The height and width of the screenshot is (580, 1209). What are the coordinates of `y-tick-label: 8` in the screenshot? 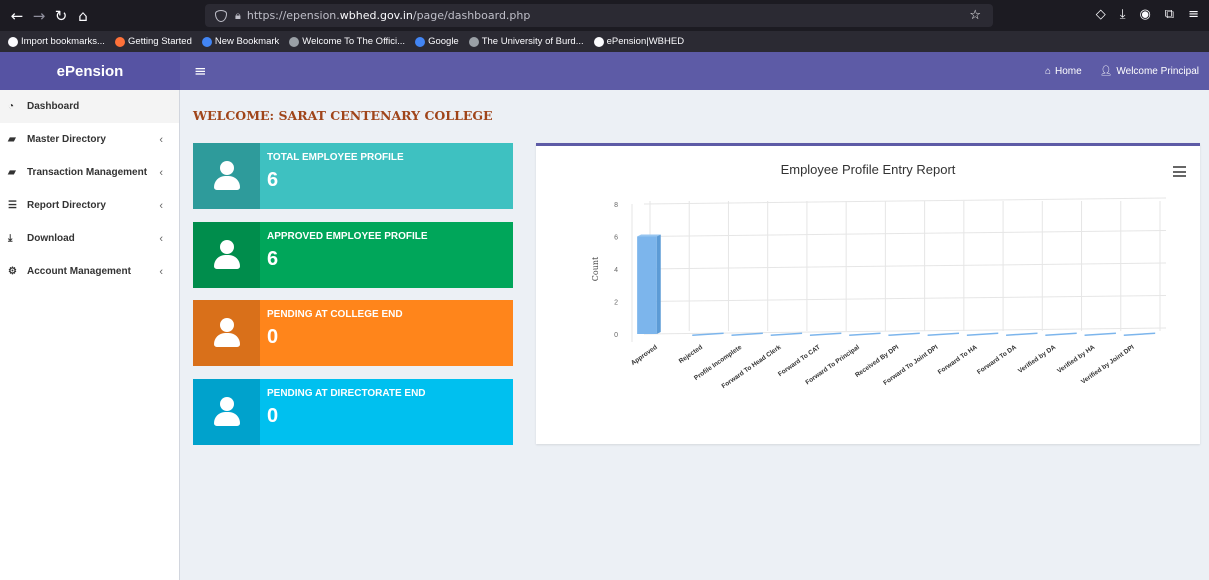 It's located at (616, 205).